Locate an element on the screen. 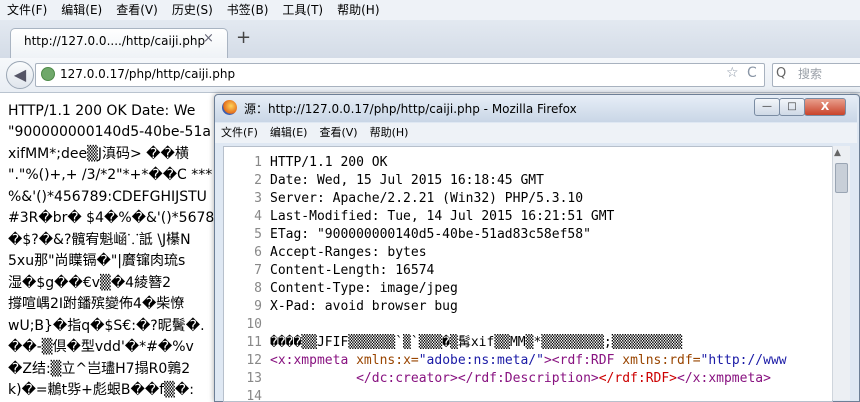  menu-history: 历史(S) is located at coordinates (192, 10).